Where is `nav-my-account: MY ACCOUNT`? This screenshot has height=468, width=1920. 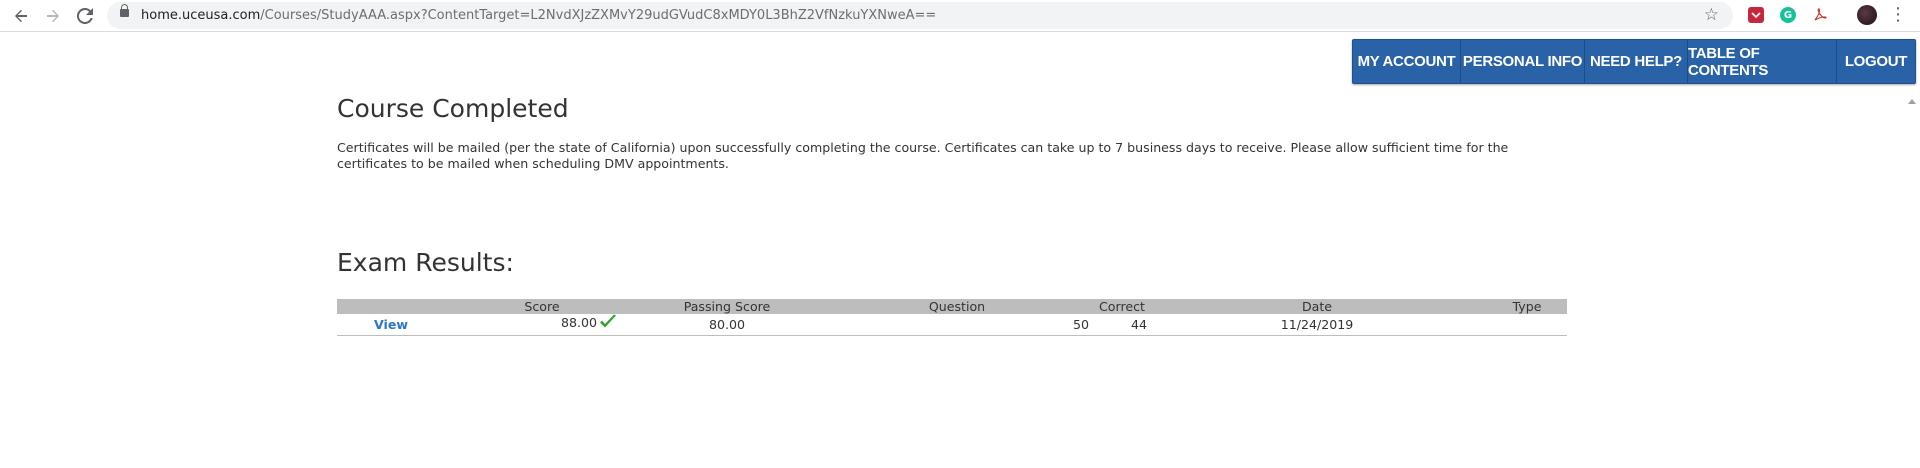 nav-my-account: MY ACCOUNT is located at coordinates (1407, 61).